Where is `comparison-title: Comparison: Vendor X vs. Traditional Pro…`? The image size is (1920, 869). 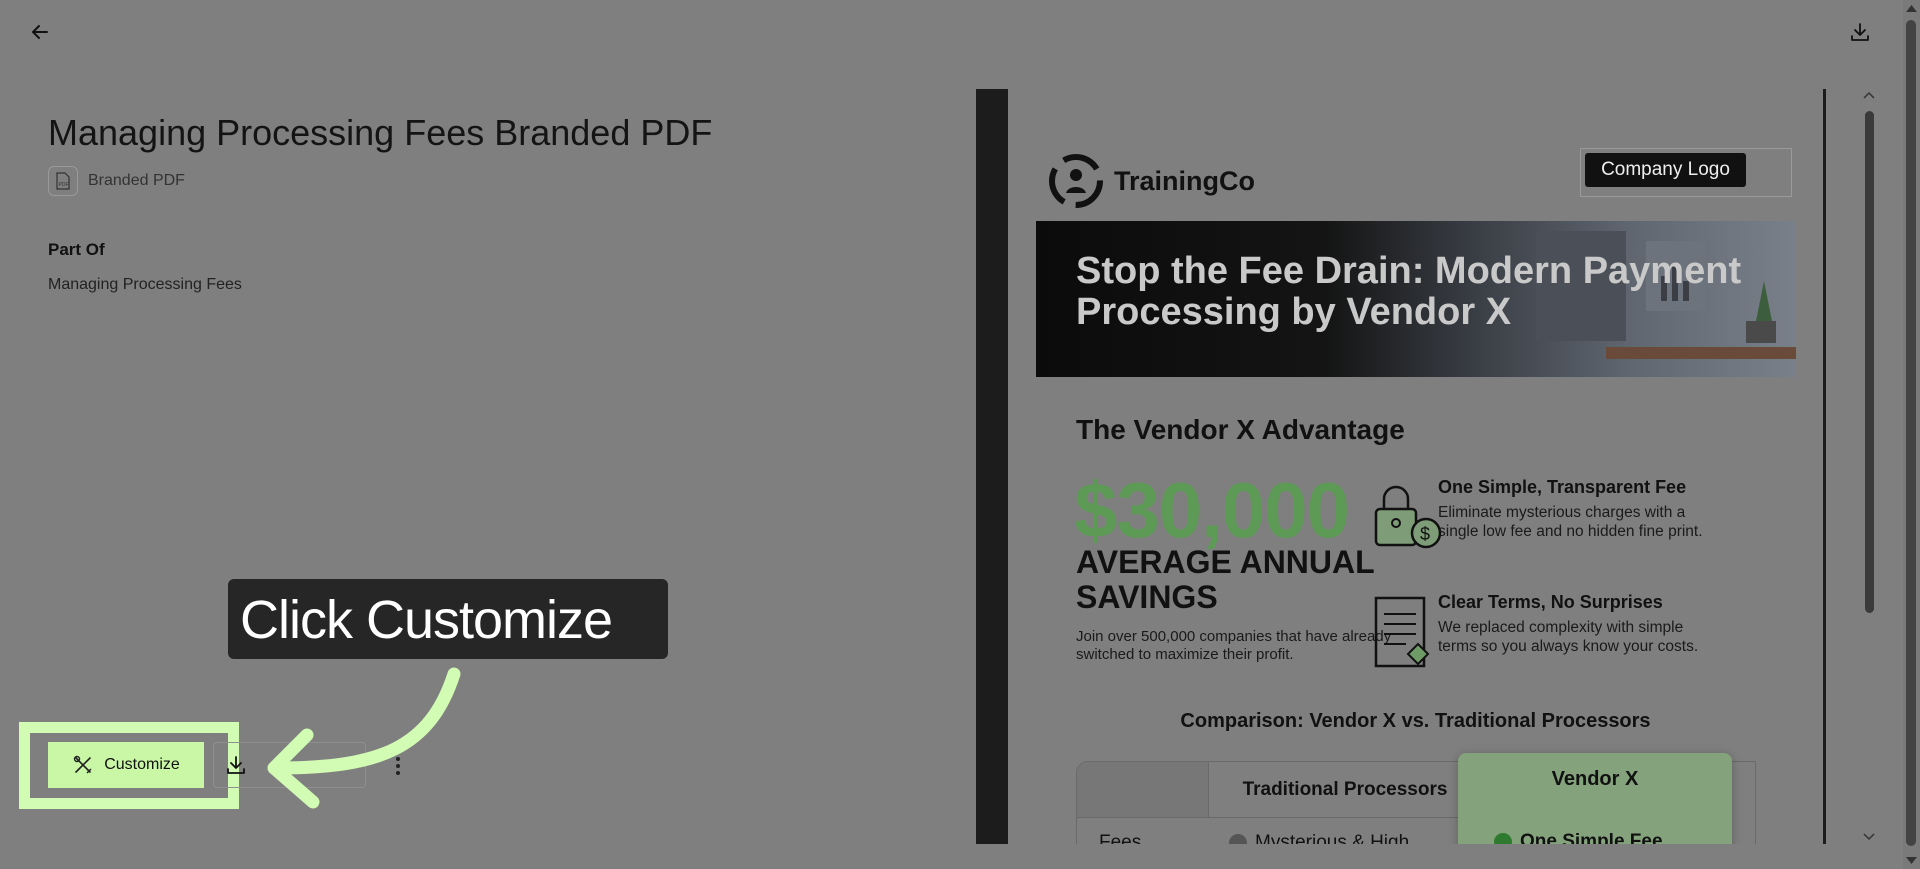 comparison-title: Comparison: Vendor X vs. Traditional Pro… is located at coordinates (1415, 721).